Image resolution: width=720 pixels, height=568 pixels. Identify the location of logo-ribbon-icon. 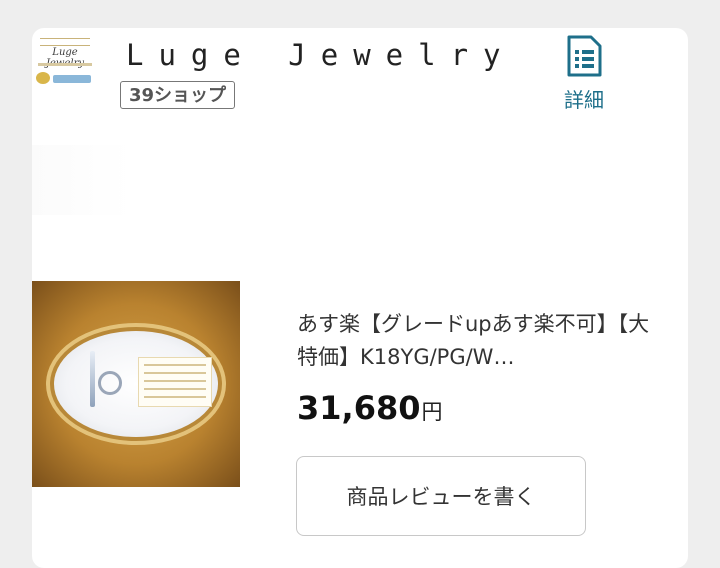
(72, 79).